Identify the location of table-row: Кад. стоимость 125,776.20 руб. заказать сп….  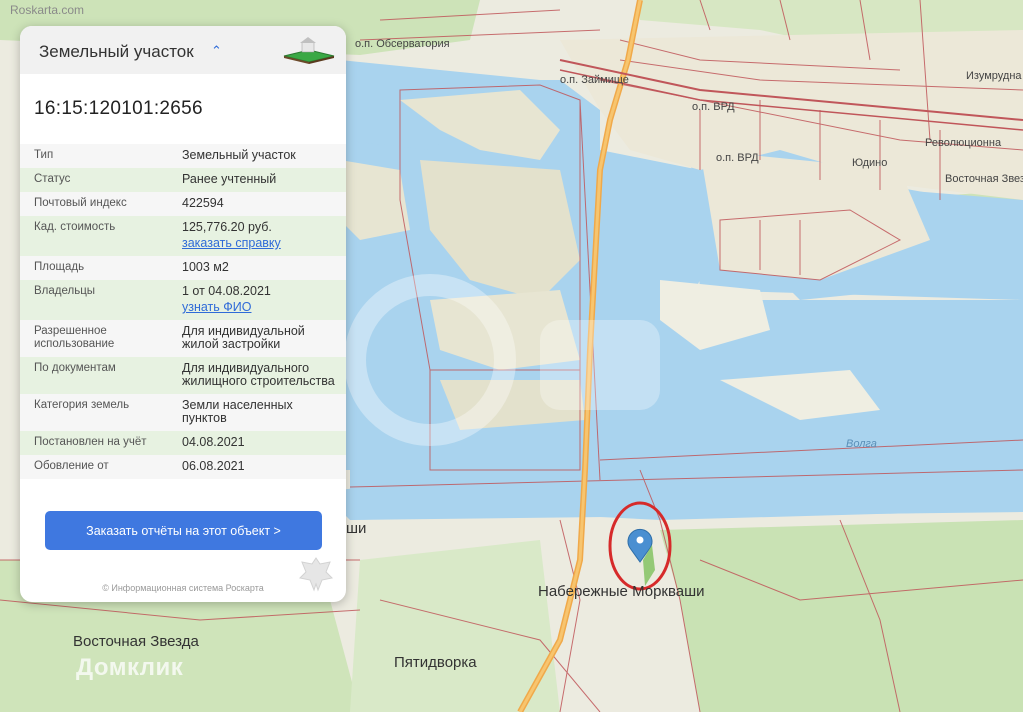
(183, 236).